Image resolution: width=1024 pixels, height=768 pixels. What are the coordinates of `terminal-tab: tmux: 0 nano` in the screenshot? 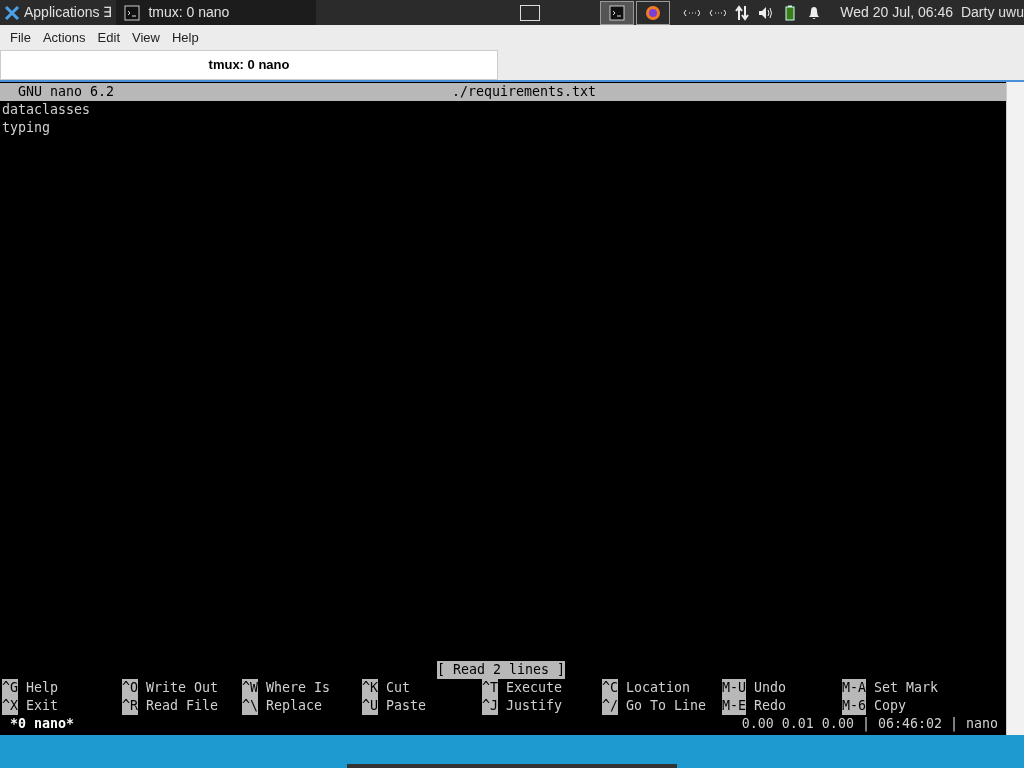 It's located at (249, 65).